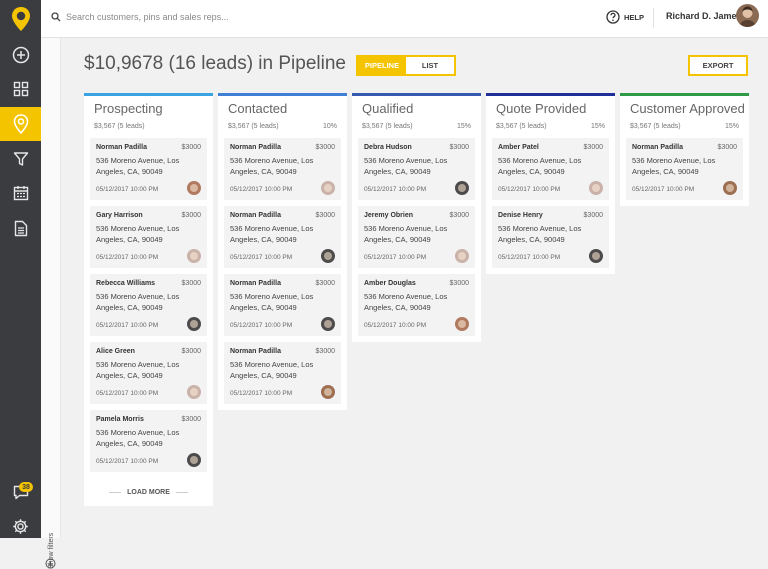  I want to click on export-button: EXPORT, so click(718, 65).